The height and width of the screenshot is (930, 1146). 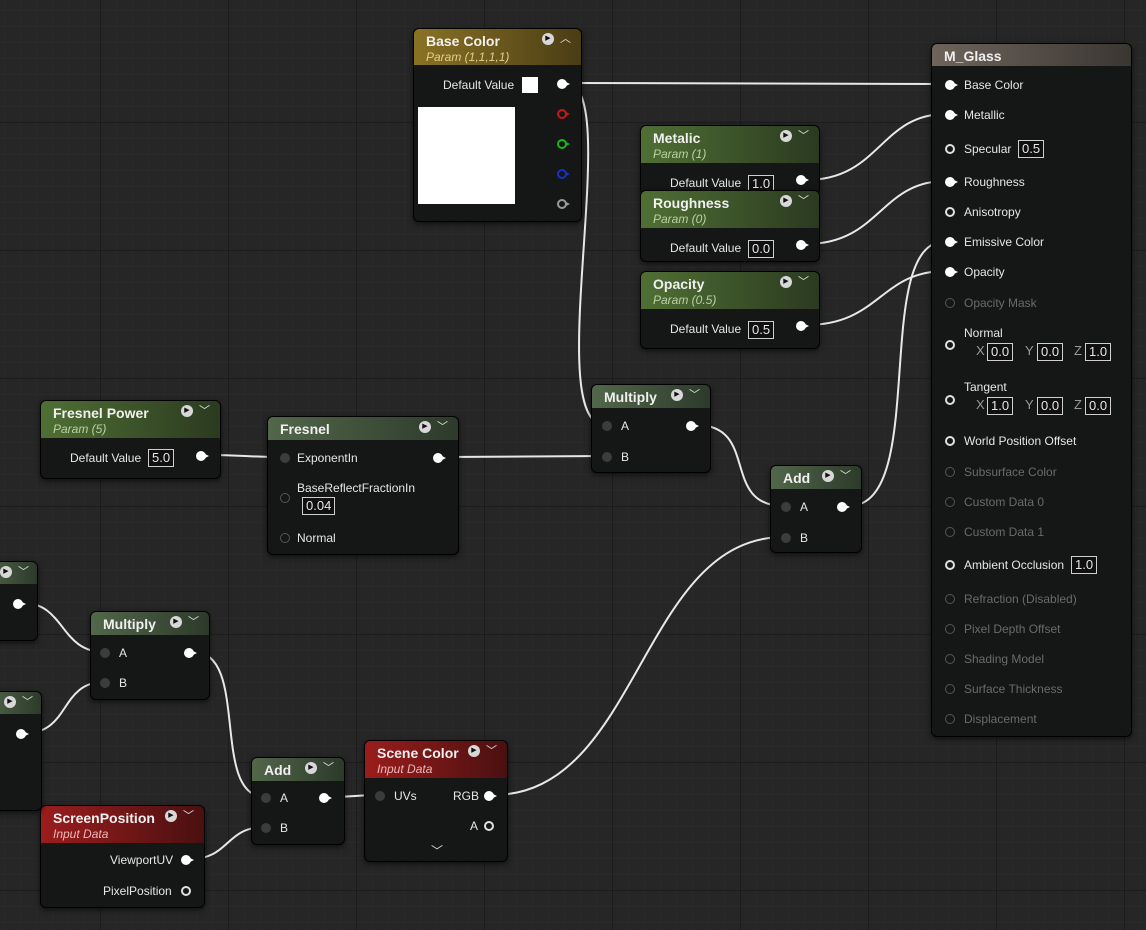 I want to click on base-reflect-fraction-pin, so click(x=285, y=498).